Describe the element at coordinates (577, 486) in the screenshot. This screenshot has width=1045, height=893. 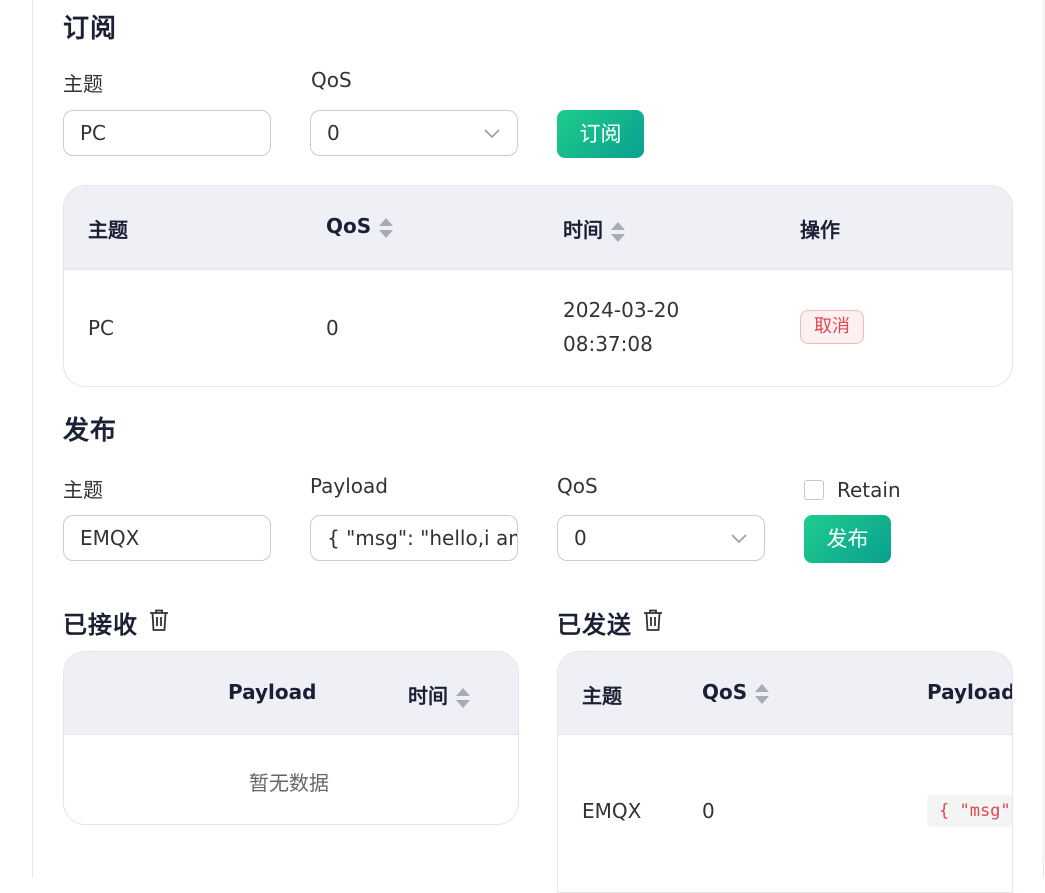
I see `publish-qos-label: QoS` at that location.